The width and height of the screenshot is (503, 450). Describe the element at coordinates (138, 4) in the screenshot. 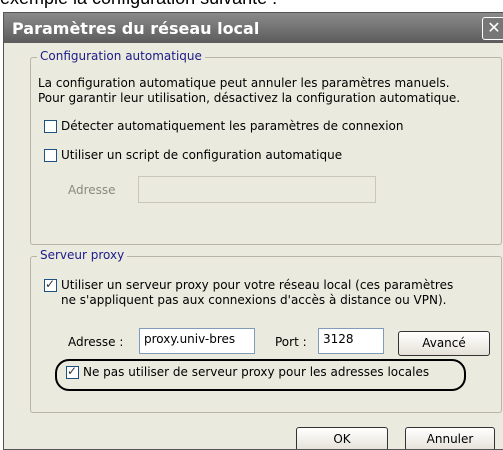

I see `caption-text: exemple la configuration suivante :` at that location.